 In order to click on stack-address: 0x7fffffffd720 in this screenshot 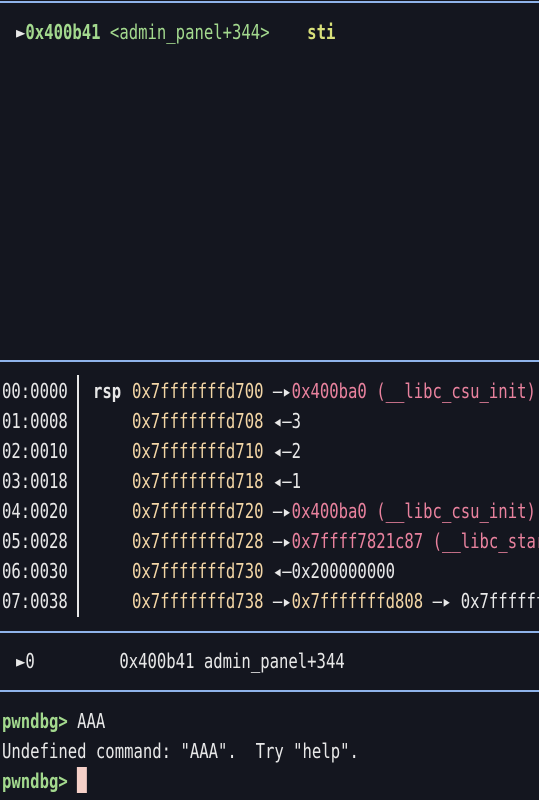, I will do `click(198, 511)`.